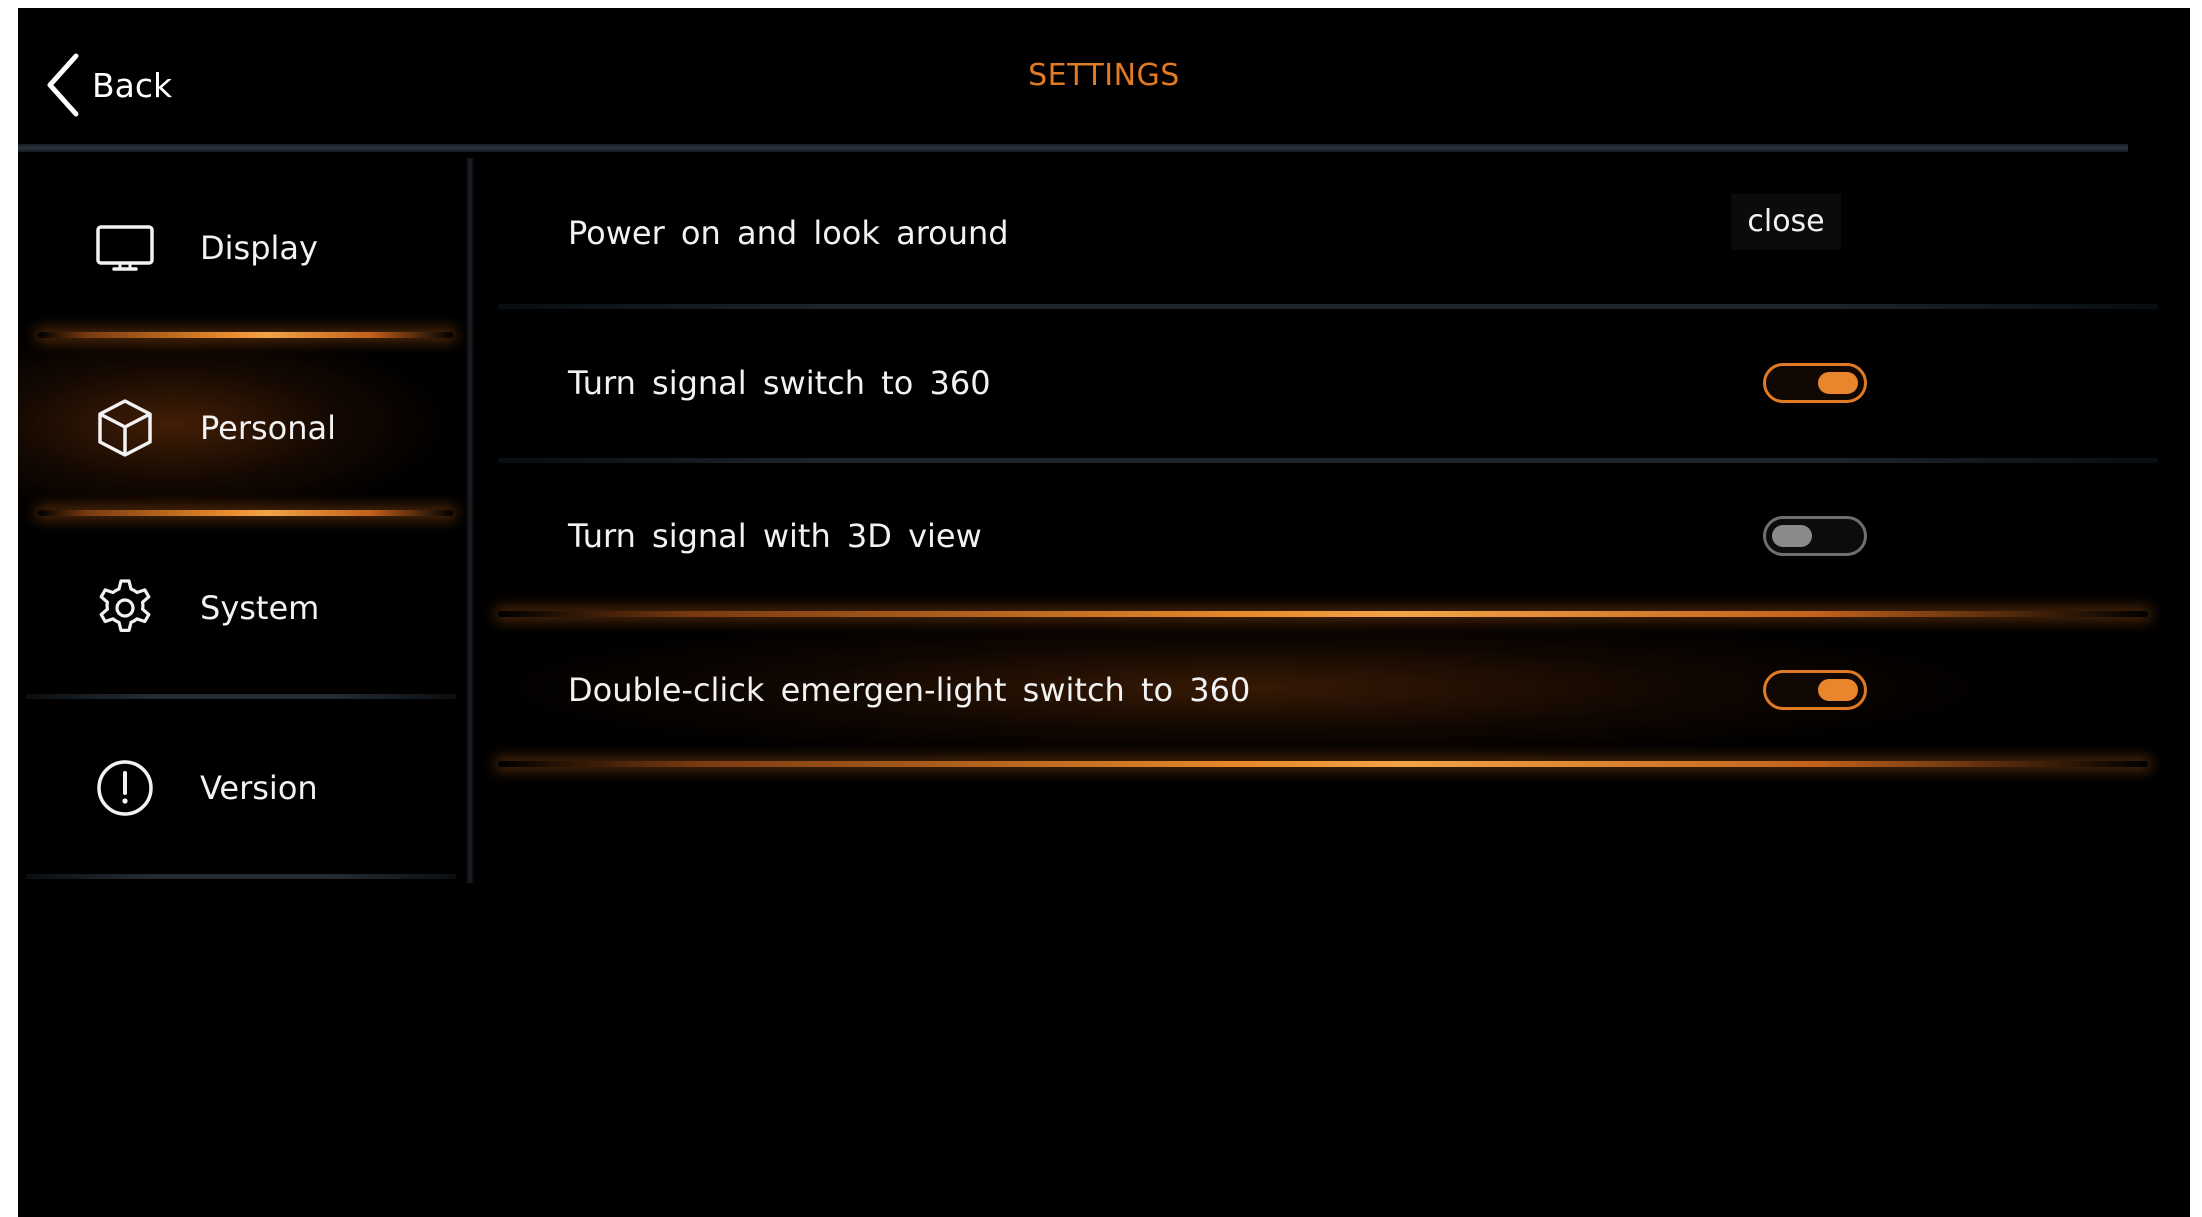 The image size is (2202, 1217). I want to click on sidebar-item-label: System, so click(260, 608).